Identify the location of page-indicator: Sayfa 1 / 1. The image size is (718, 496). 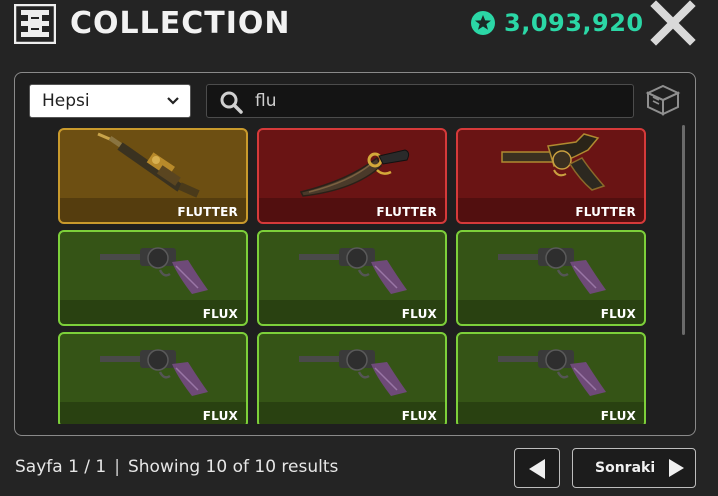
(61, 467).